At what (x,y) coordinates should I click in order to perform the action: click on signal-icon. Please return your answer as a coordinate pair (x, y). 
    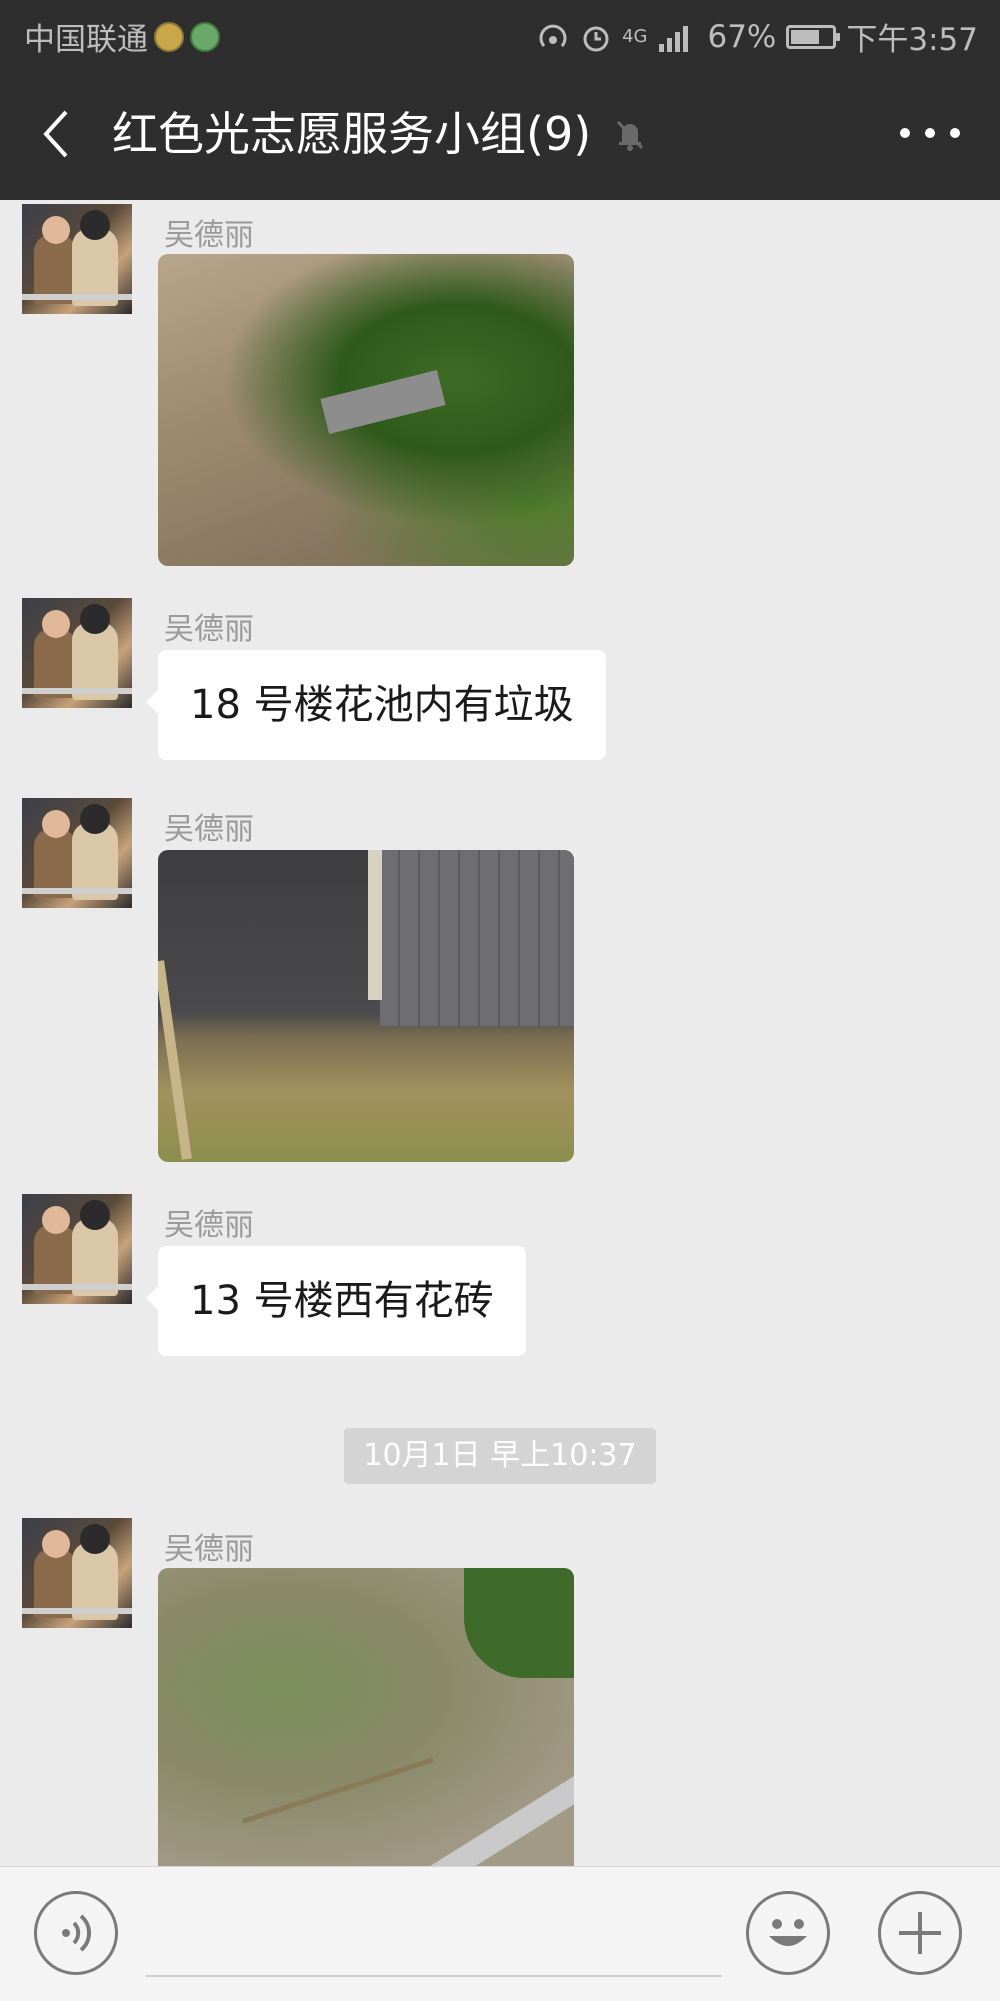
    Looking at the image, I should click on (674, 38).